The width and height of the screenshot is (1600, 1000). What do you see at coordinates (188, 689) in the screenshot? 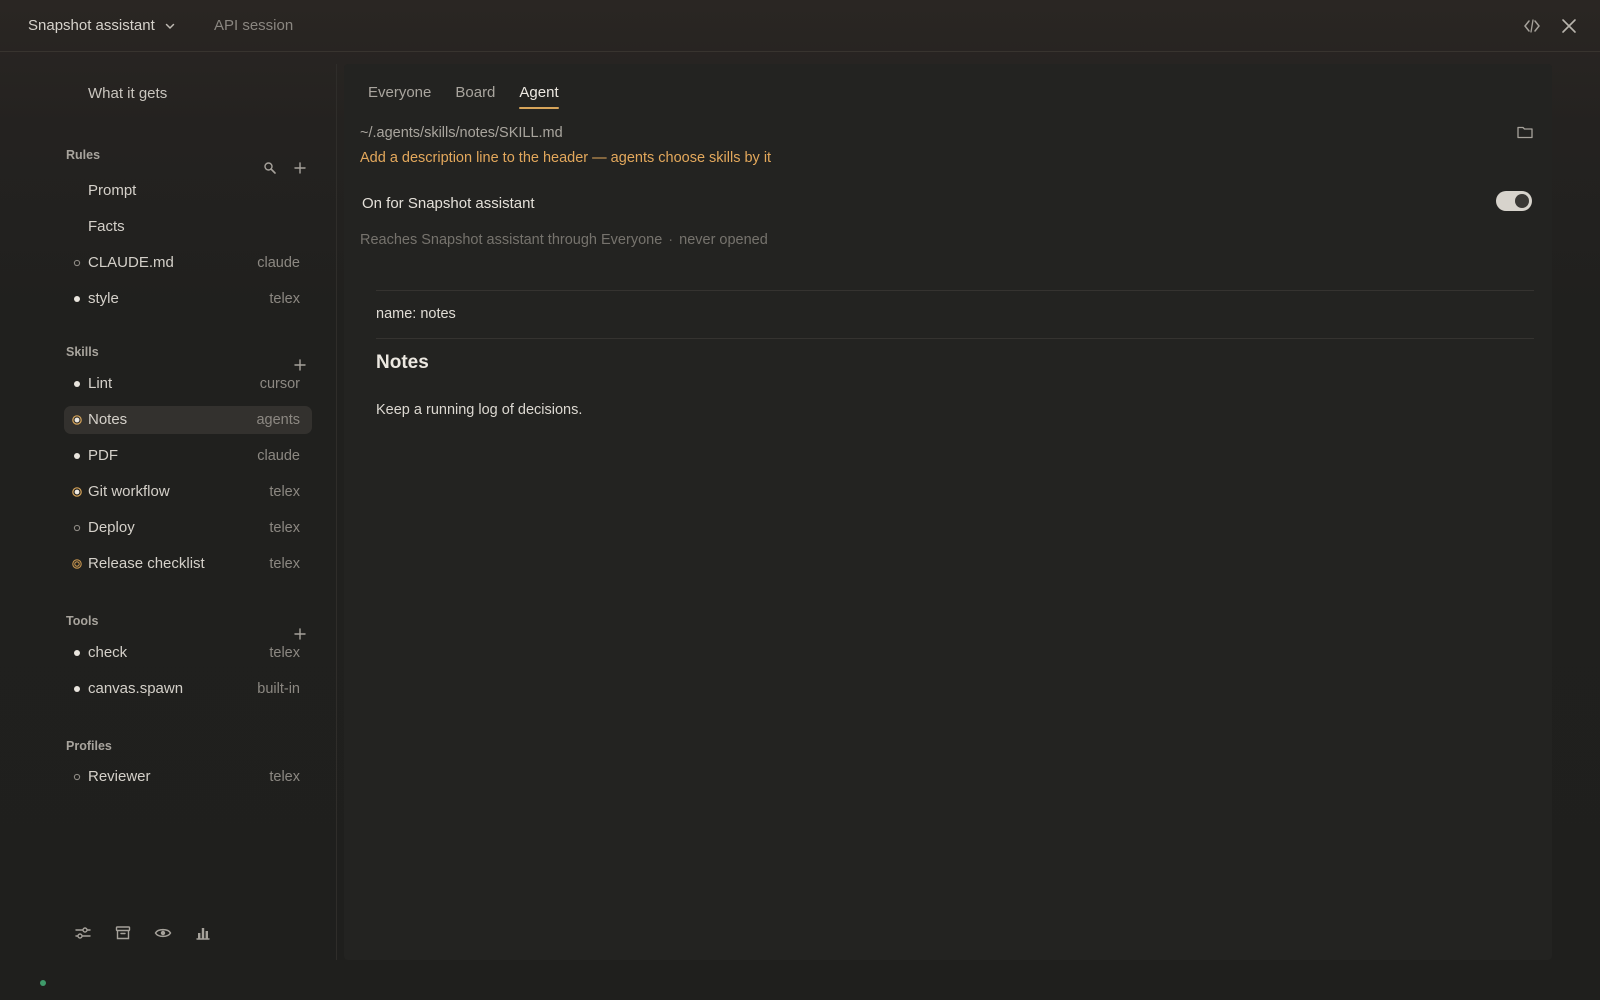
I see `sidebar-item-tools: canvas.spawn built-in` at bounding box center [188, 689].